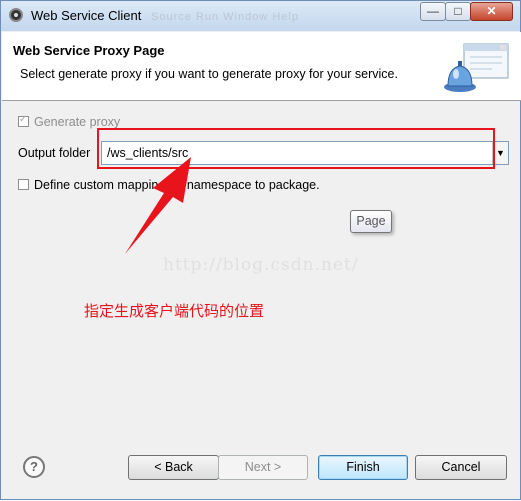  Describe the element at coordinates (174, 311) in the screenshot. I see `annotation-text: 指定生成客户端代码的位置` at that location.